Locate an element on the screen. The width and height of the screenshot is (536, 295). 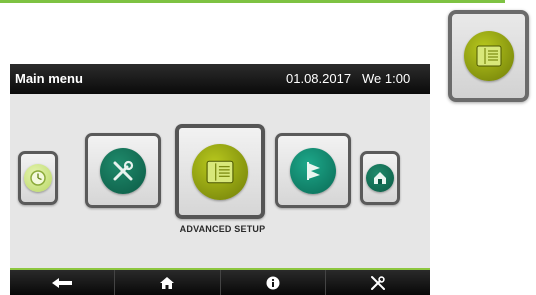
selected-icon-callout is located at coordinates (488, 56).